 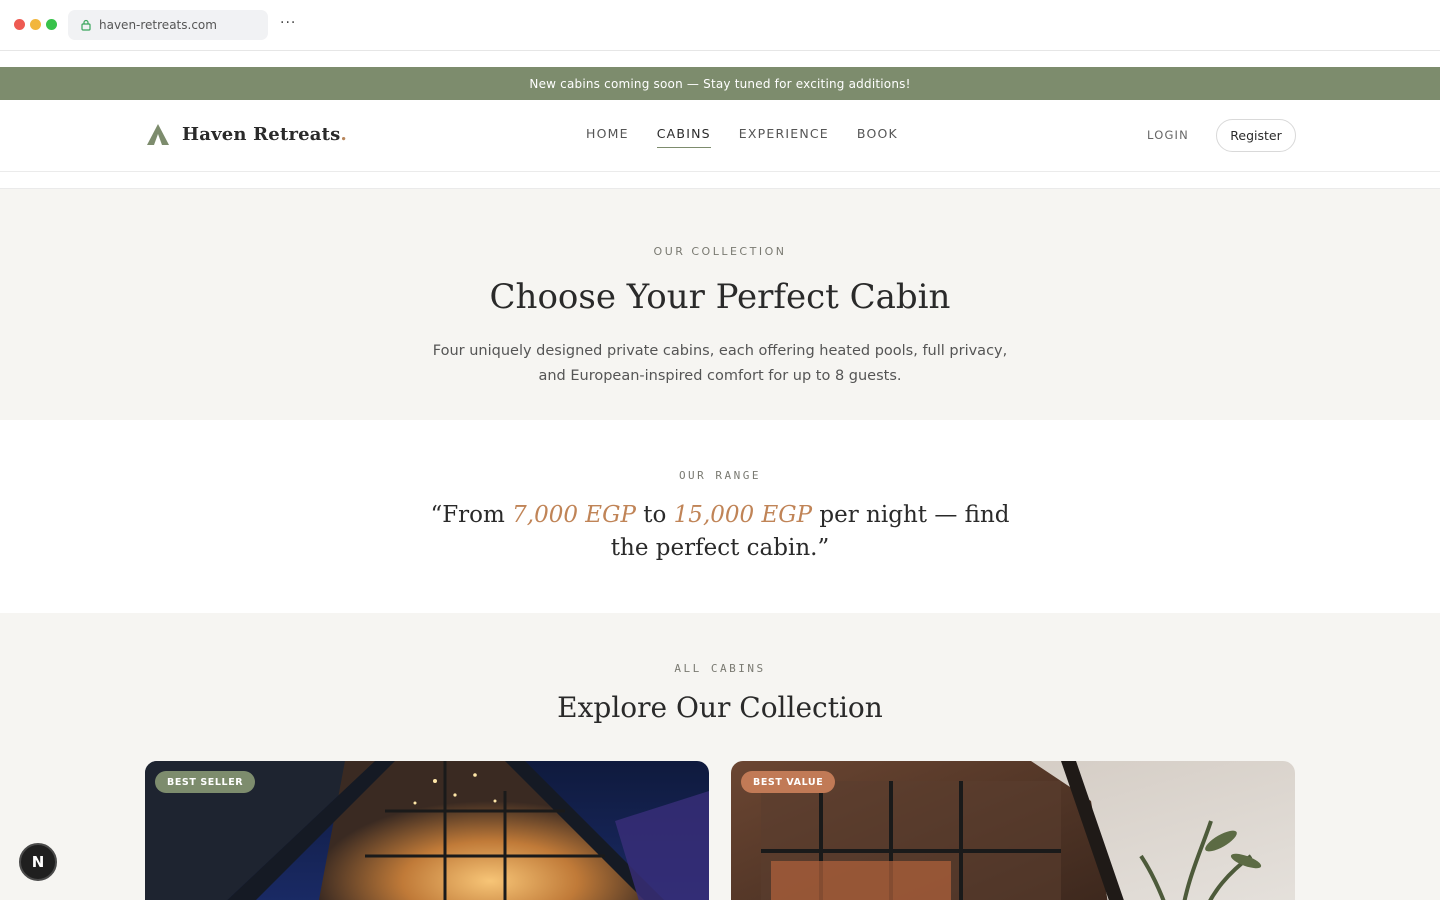 What do you see at coordinates (86, 25) in the screenshot?
I see `lock-icon` at bounding box center [86, 25].